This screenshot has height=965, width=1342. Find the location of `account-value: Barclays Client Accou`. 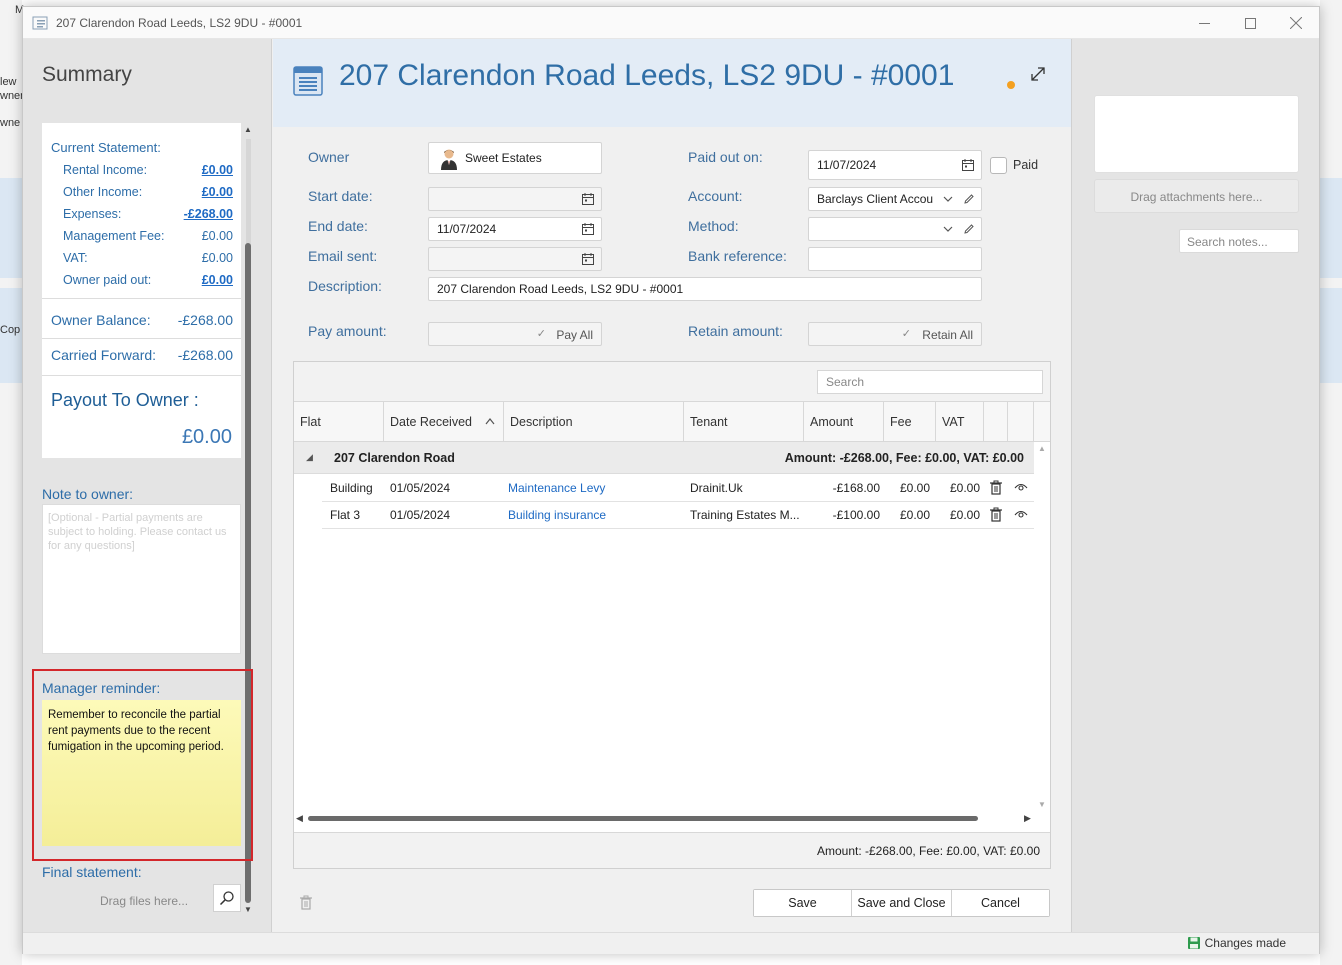

account-value: Barclays Client Accou is located at coordinates (875, 199).